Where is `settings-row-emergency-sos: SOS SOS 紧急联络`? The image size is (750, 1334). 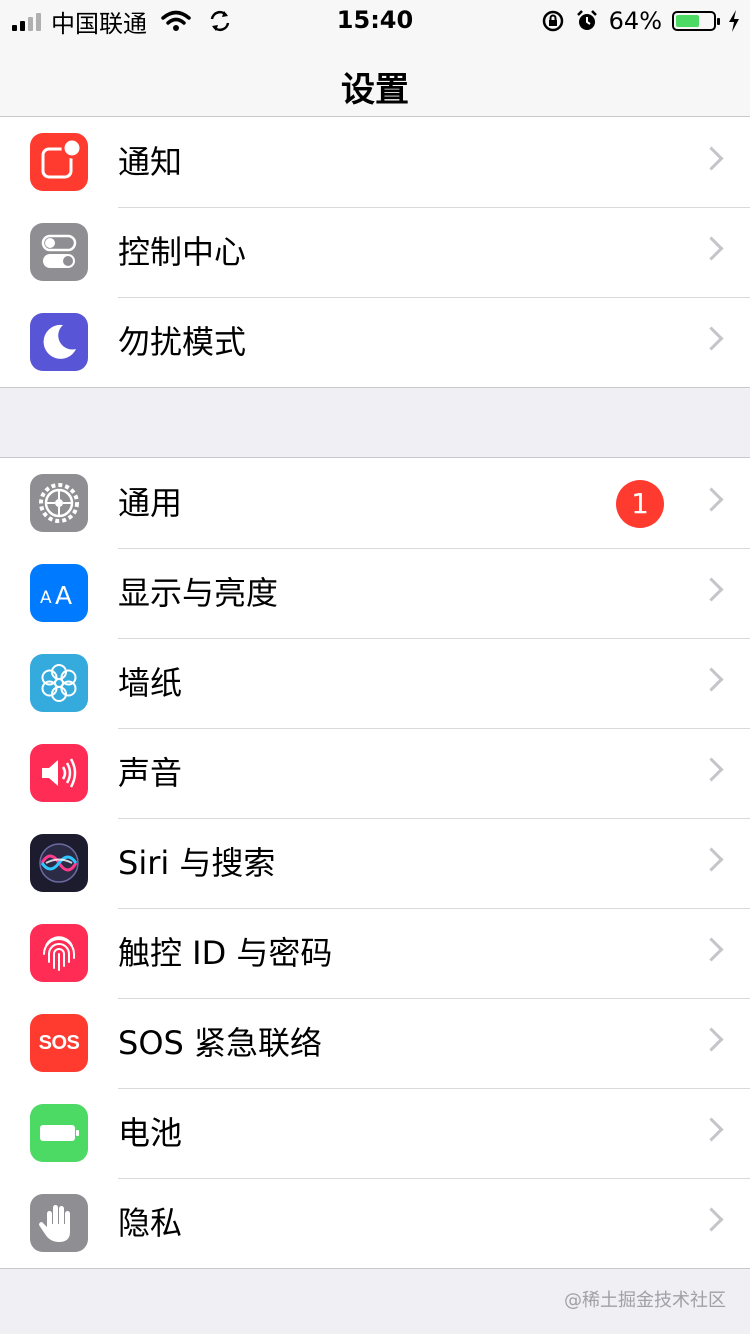
settings-row-emergency-sos: SOS SOS 紧急联络 is located at coordinates (375, 1043).